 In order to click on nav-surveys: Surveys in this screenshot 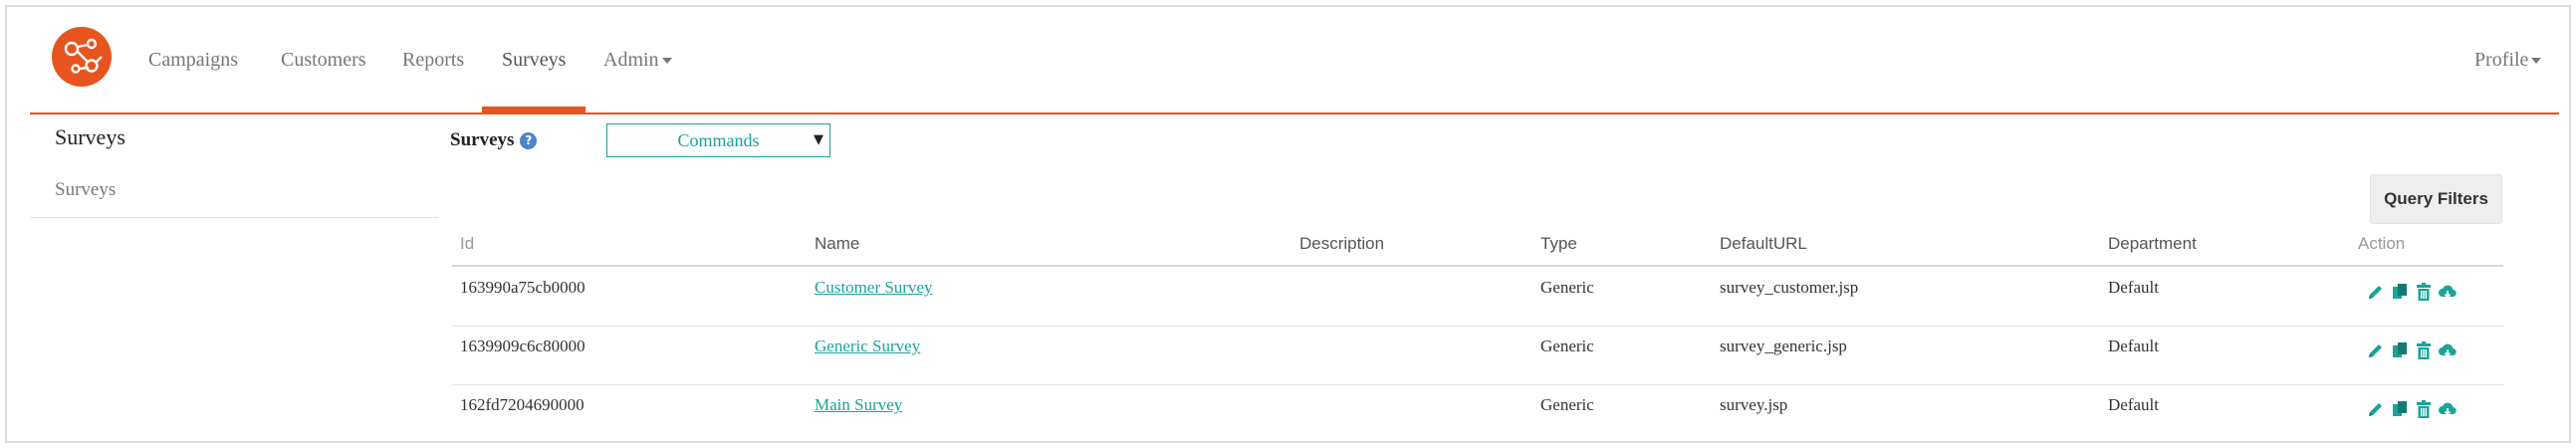, I will do `click(534, 60)`.